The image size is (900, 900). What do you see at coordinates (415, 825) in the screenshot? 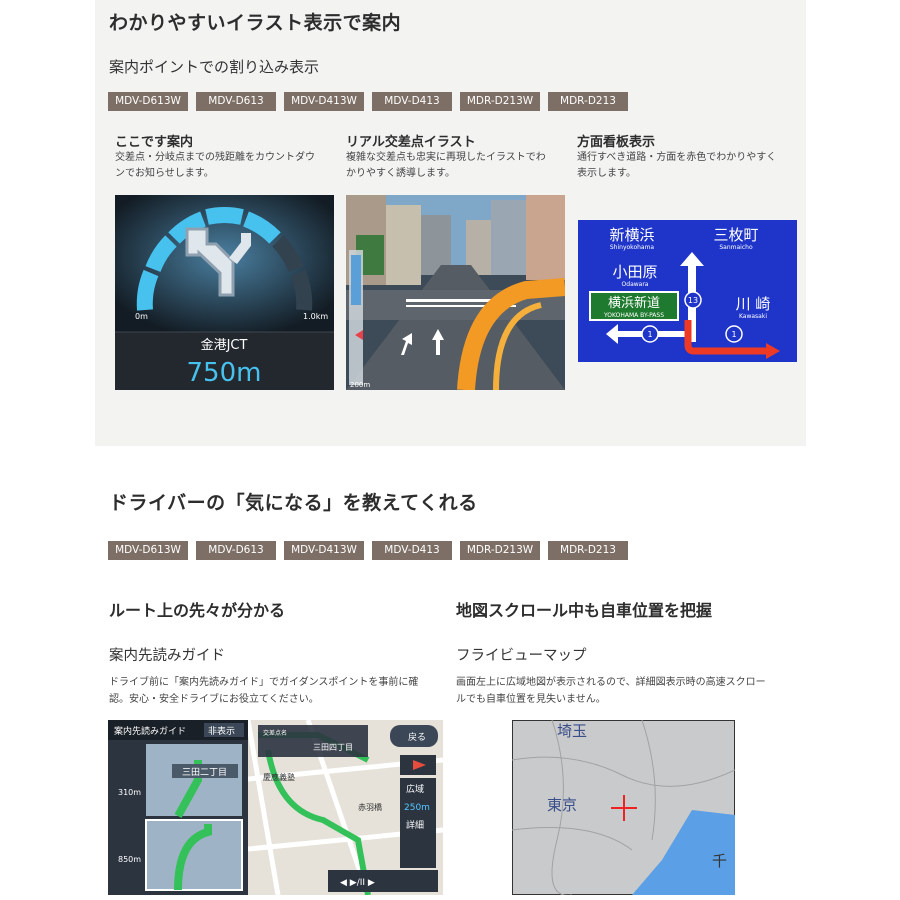
I see `detail-button: 詳細` at bounding box center [415, 825].